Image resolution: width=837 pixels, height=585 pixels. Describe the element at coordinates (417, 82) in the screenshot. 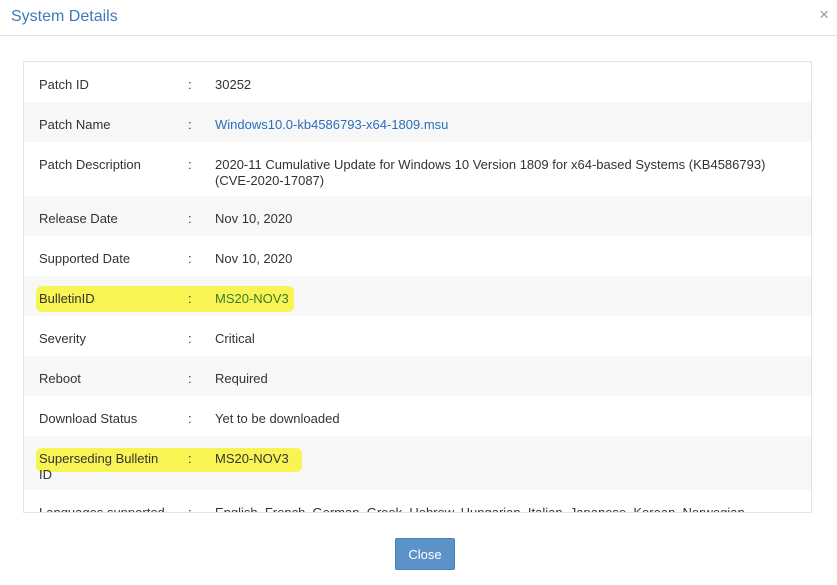

I see `detail-row-patch-id: Patch ID : 30252` at that location.